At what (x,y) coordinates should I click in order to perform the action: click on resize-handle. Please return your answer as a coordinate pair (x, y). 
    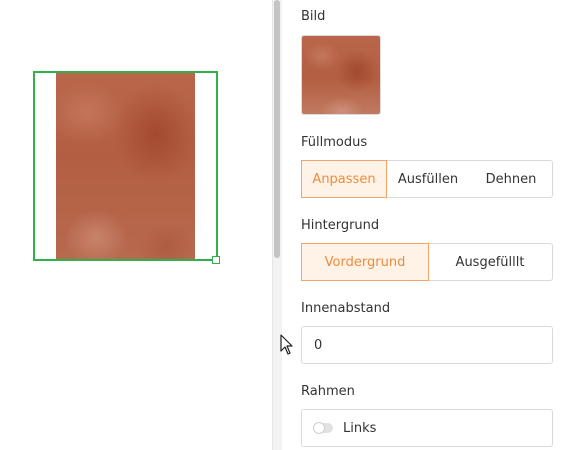
    Looking at the image, I should click on (216, 260).